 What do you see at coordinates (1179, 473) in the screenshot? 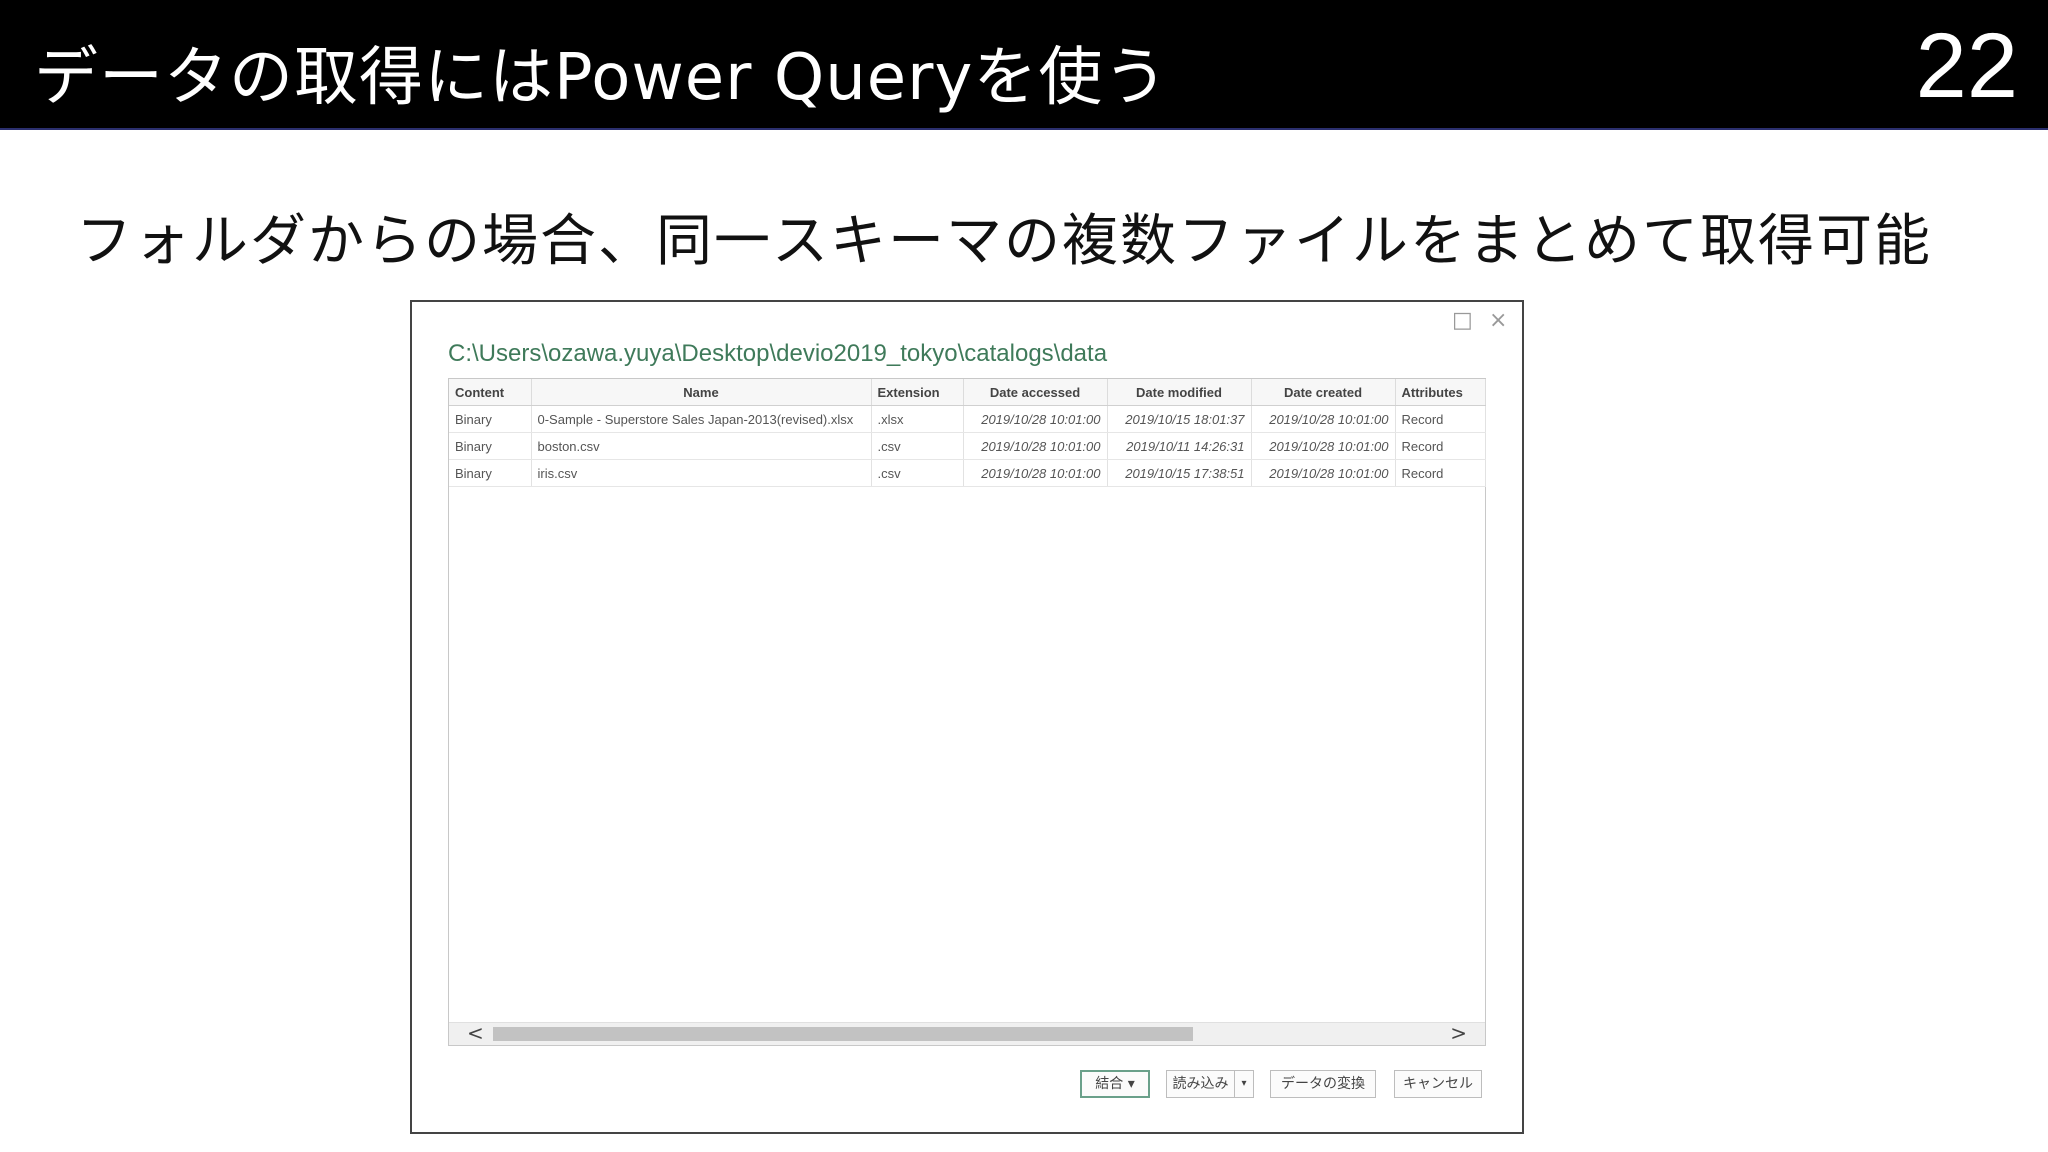
I see `cell-date-modified: 2019/10/15 17:38:51` at bounding box center [1179, 473].